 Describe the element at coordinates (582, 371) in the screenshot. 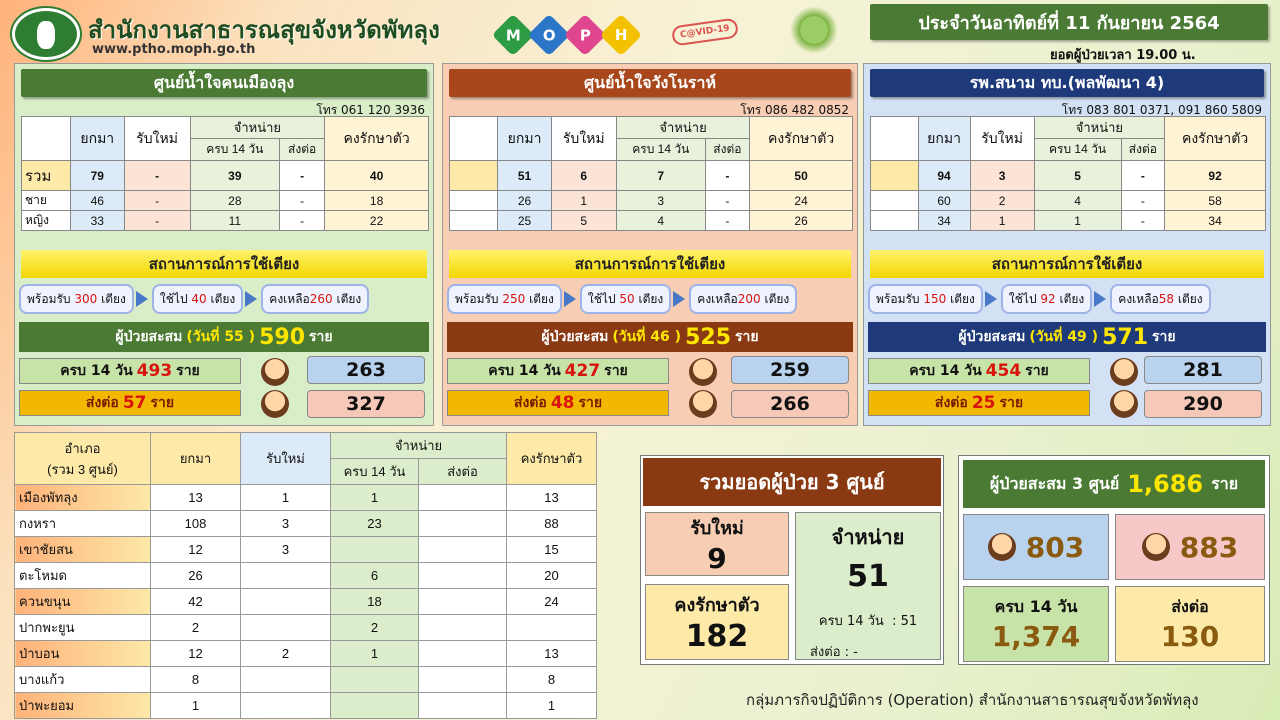

I see `done14-value: 427` at that location.